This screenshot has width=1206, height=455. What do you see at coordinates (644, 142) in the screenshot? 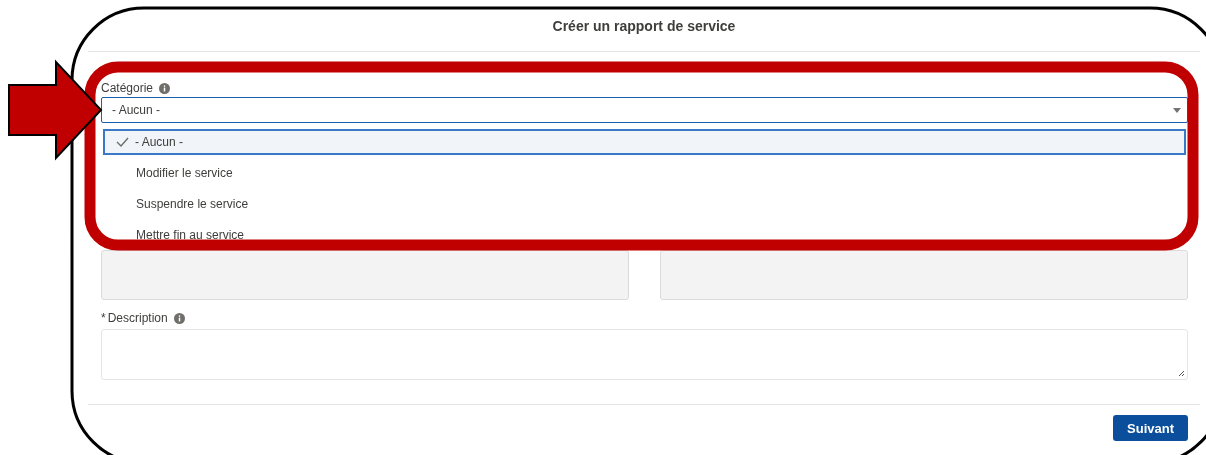
I see `dropdown-option: - Aucun -` at bounding box center [644, 142].